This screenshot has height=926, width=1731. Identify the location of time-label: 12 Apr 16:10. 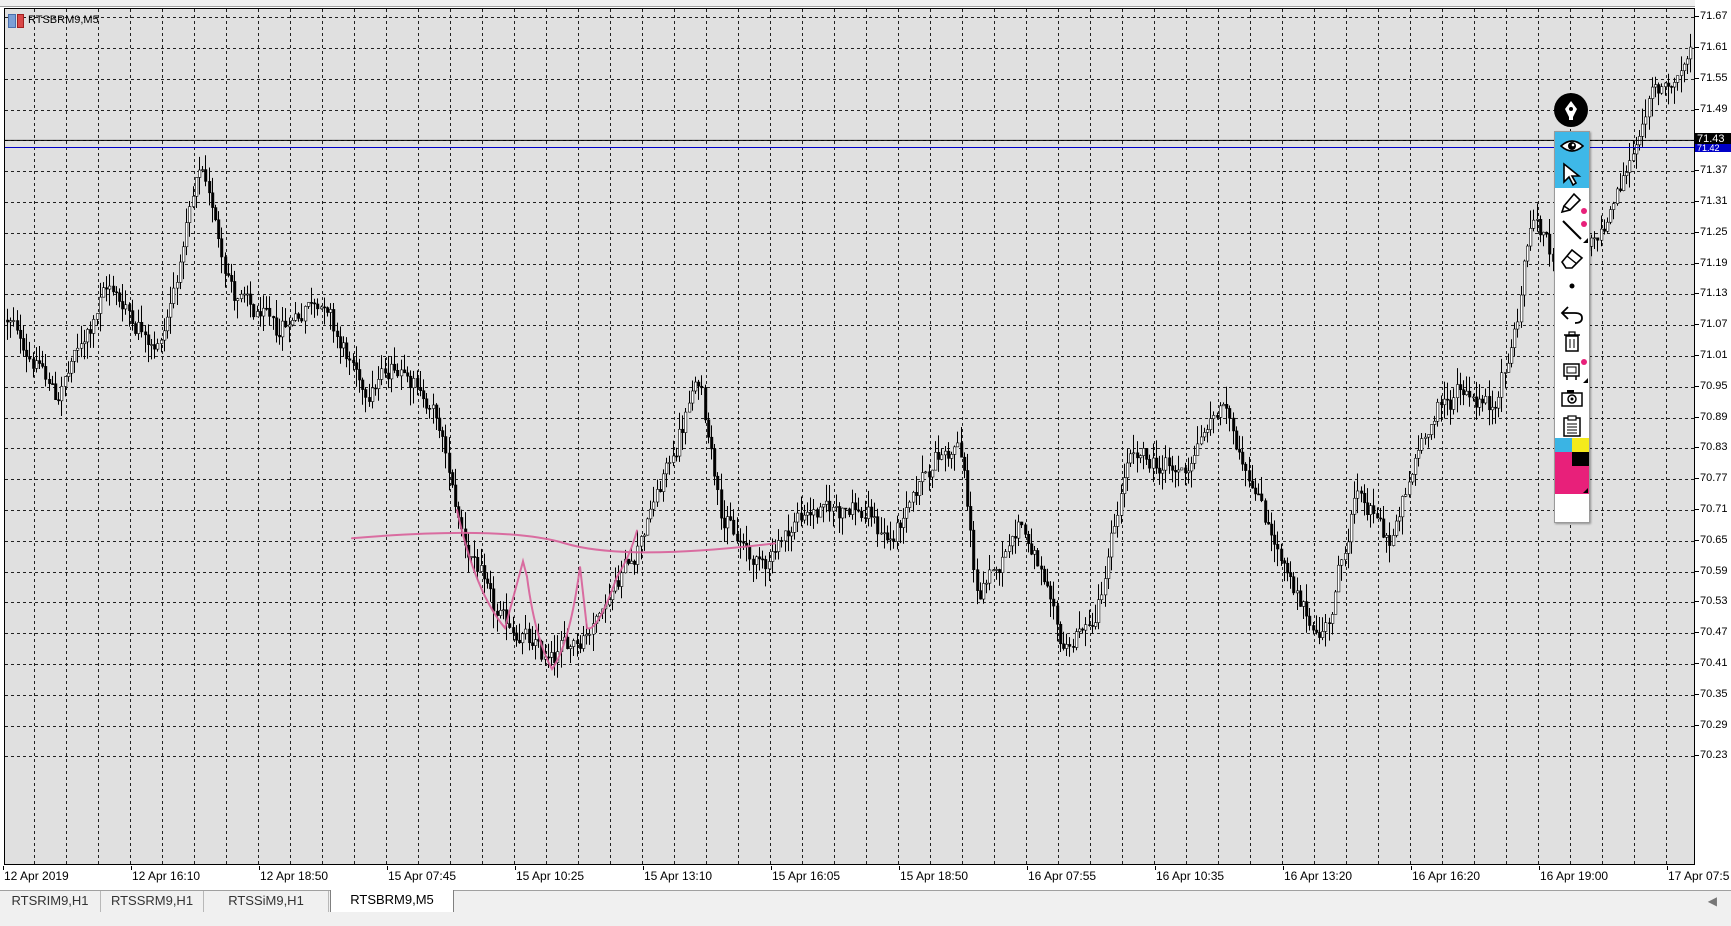
(166, 876).